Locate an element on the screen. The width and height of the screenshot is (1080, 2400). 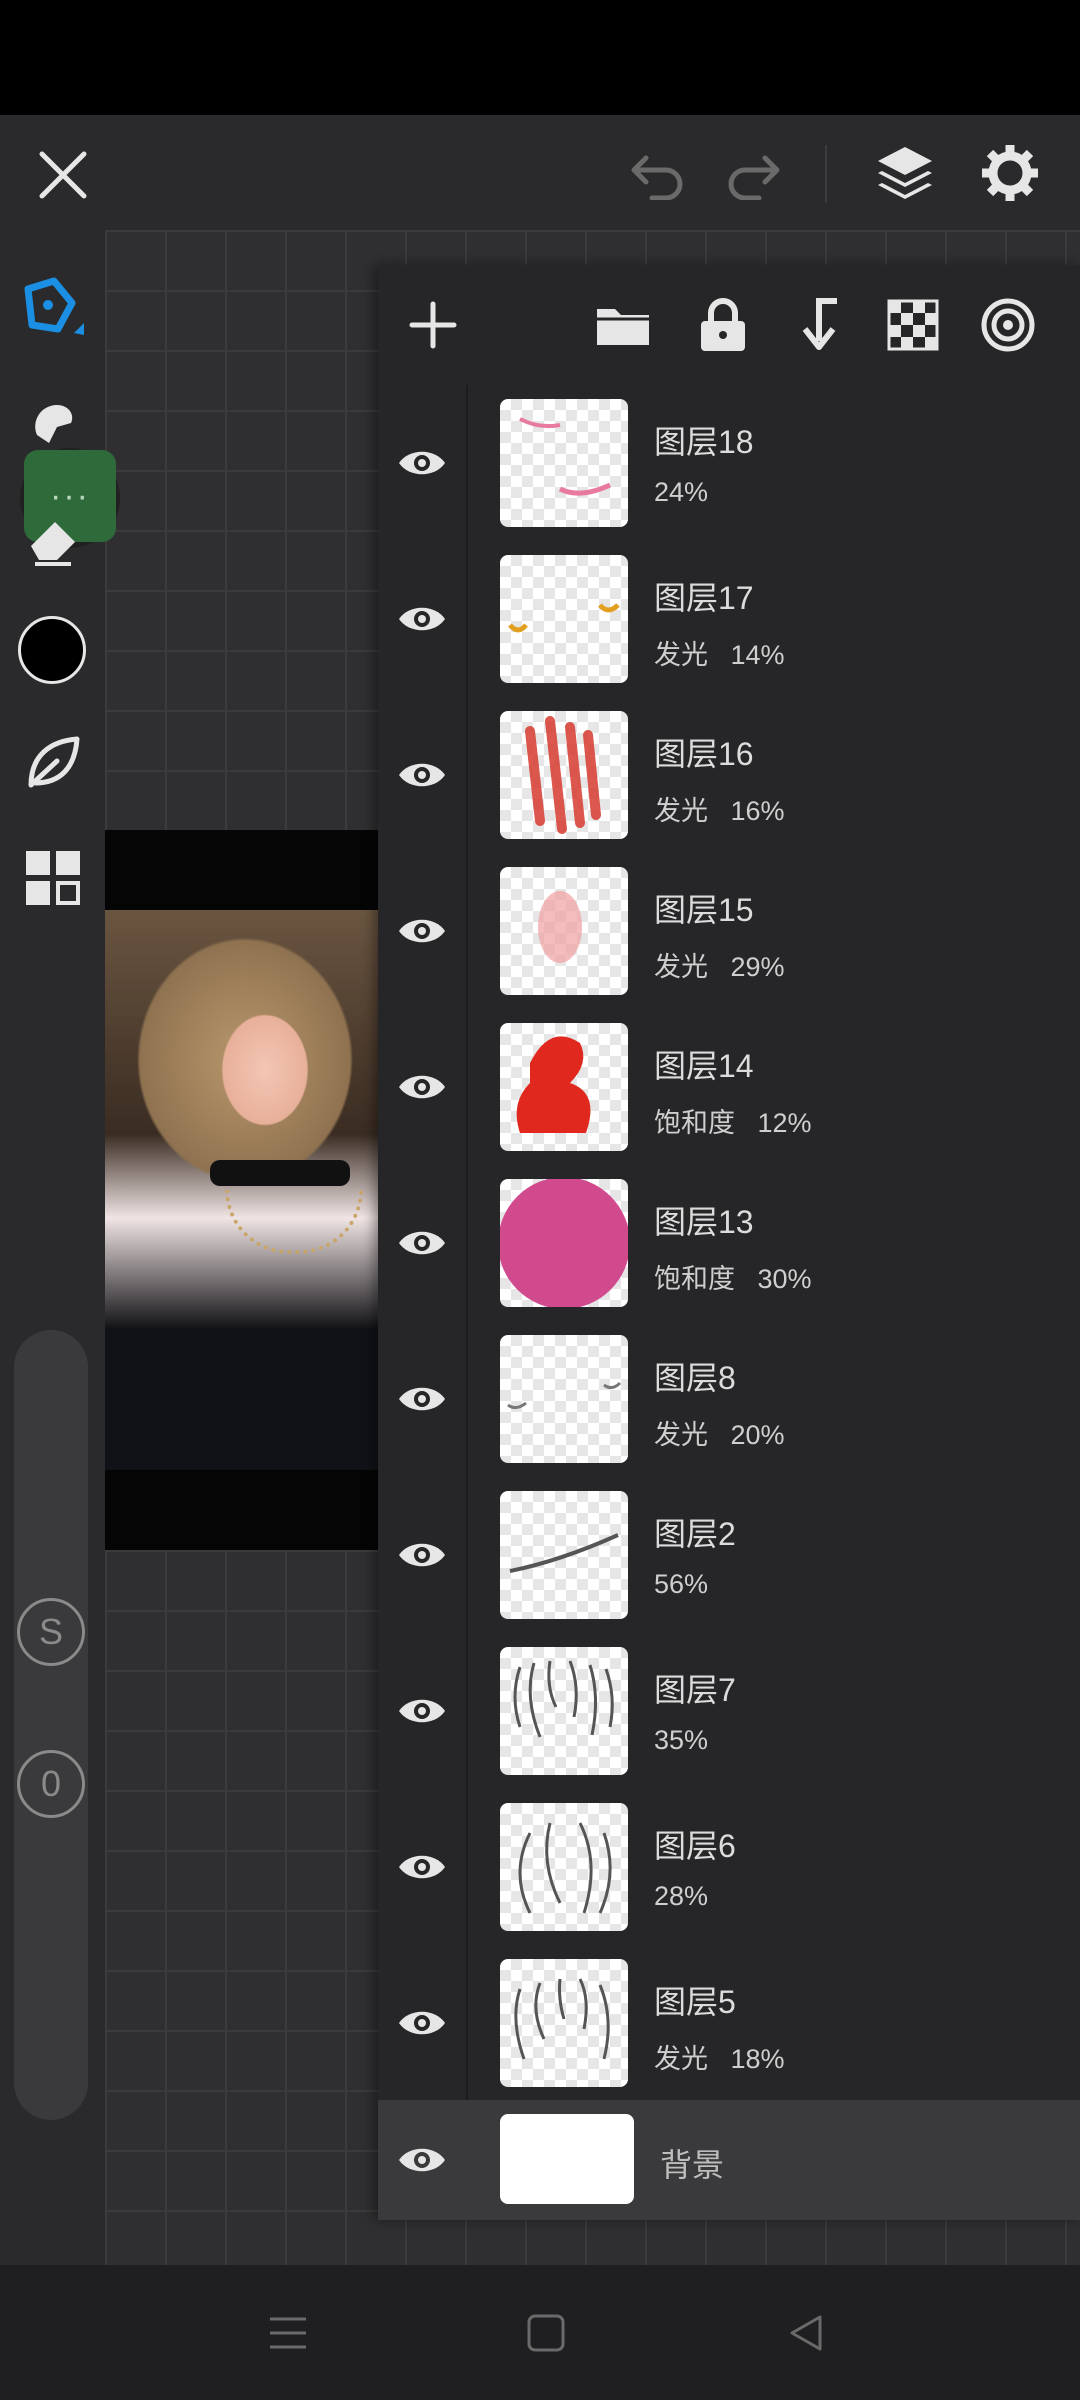
pen-tool-button is located at coordinates (52, 307).